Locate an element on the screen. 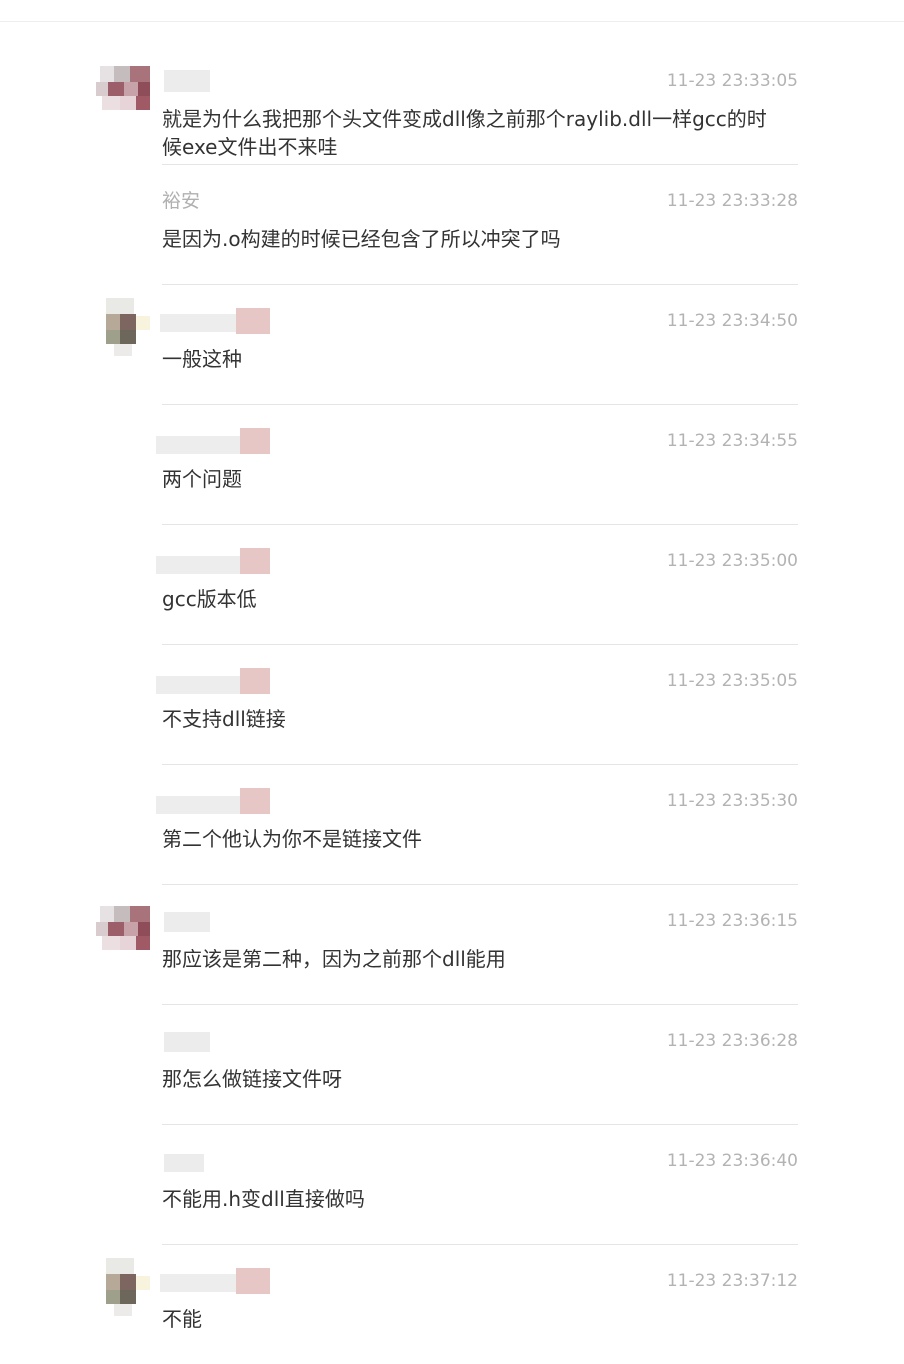 This screenshot has width=904, height=1364. chat-message: 11-23 23:37:12 不能 is located at coordinates (452, 1304).